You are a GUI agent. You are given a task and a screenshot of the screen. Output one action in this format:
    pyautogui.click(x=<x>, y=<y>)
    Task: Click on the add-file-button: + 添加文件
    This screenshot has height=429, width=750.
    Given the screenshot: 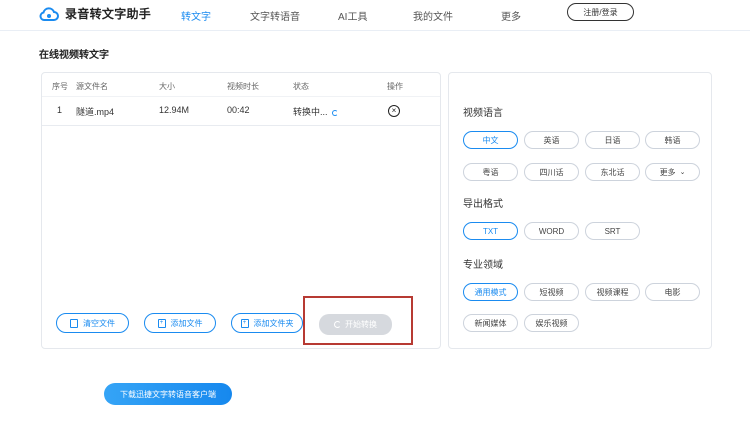 What is the action you would take?
    pyautogui.click(x=180, y=323)
    